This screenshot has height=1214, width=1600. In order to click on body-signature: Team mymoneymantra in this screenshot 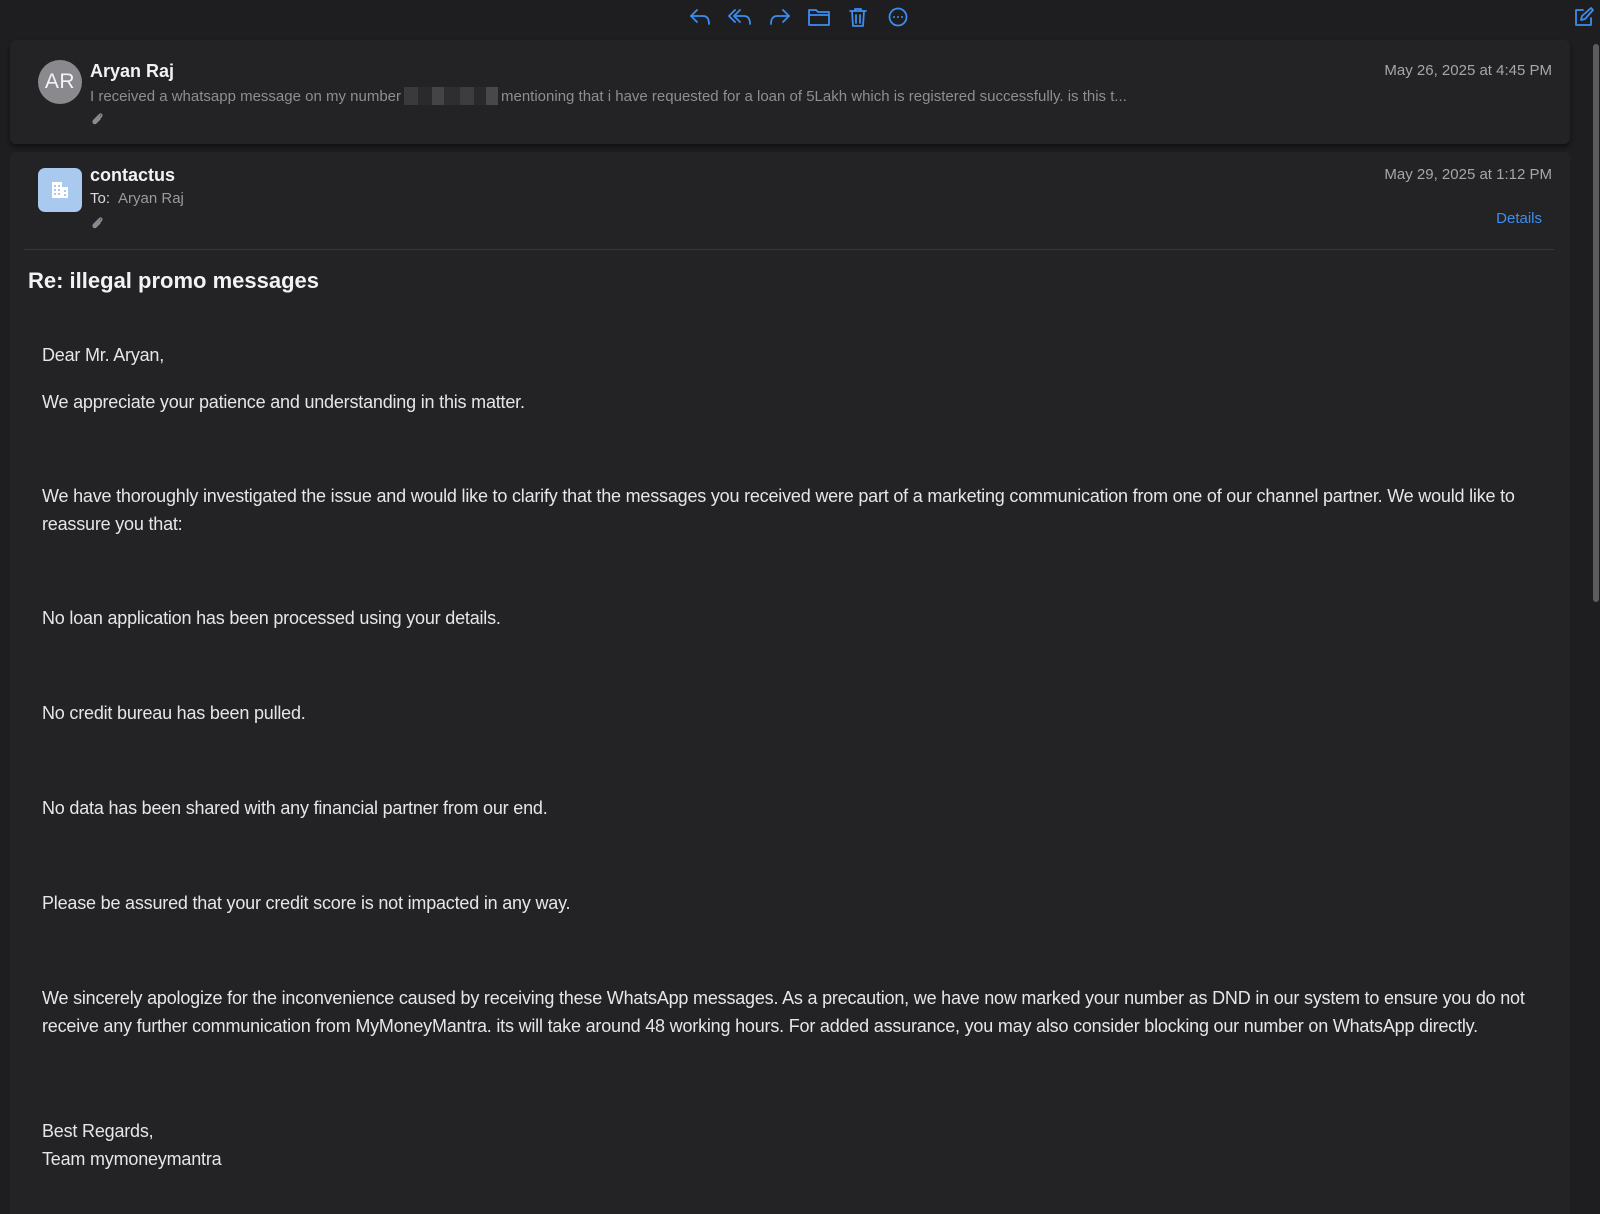, I will do `click(132, 1159)`.